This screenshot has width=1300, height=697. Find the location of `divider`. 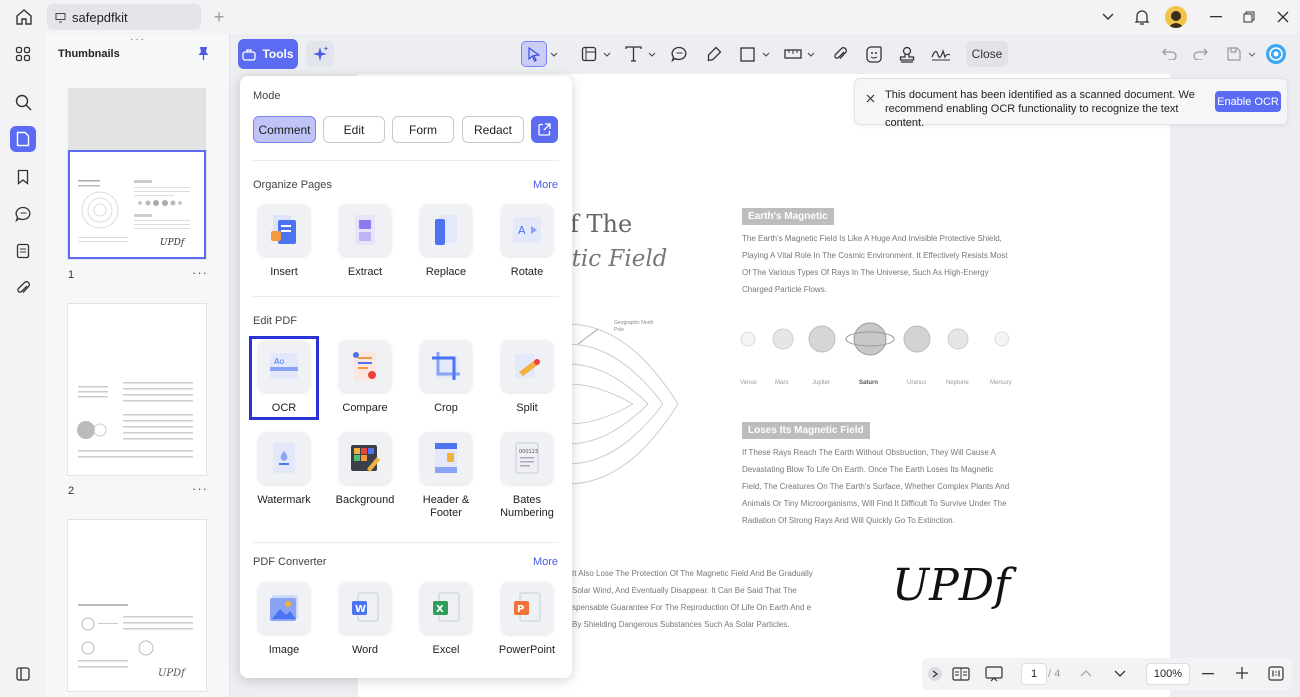

divider is located at coordinates (406, 296).